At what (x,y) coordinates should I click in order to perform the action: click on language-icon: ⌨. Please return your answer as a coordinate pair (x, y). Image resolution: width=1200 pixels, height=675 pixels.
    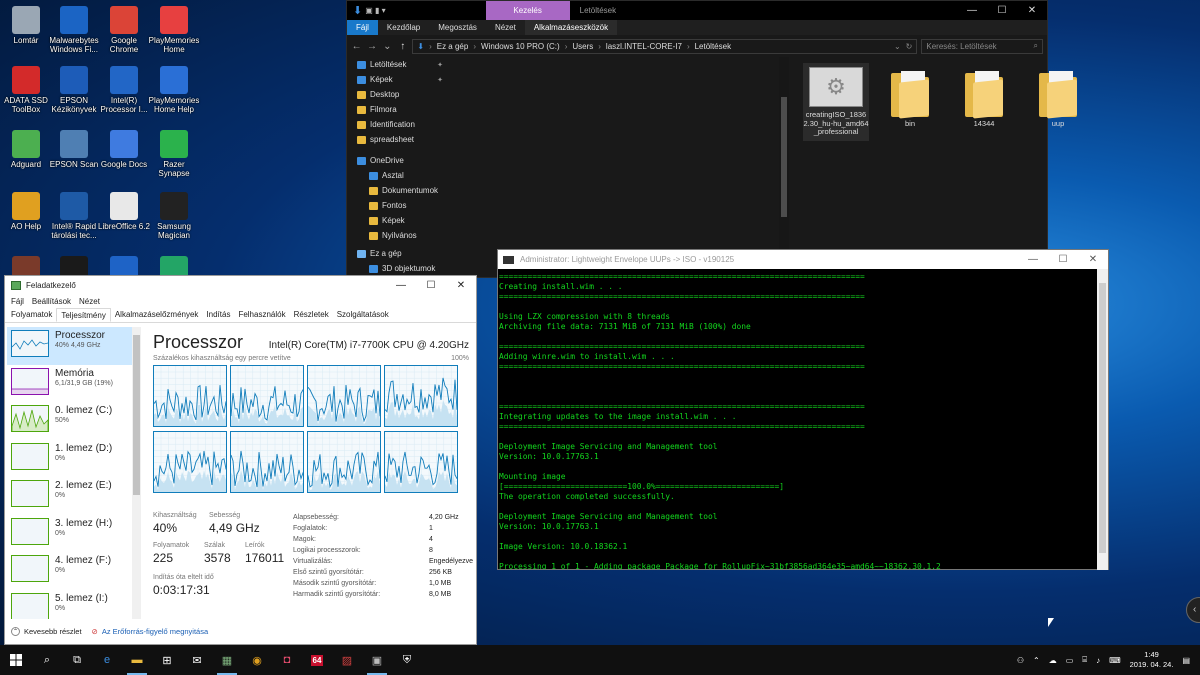
    Looking at the image, I should click on (1115, 660).